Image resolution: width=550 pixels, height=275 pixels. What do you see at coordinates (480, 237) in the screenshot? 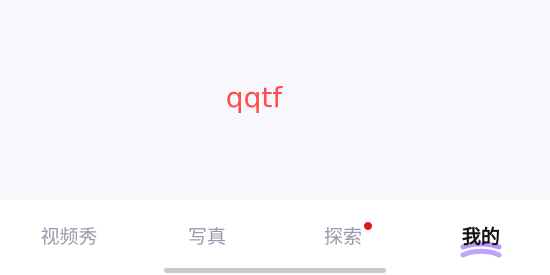
I see `tab-label: 我的` at bounding box center [480, 237].